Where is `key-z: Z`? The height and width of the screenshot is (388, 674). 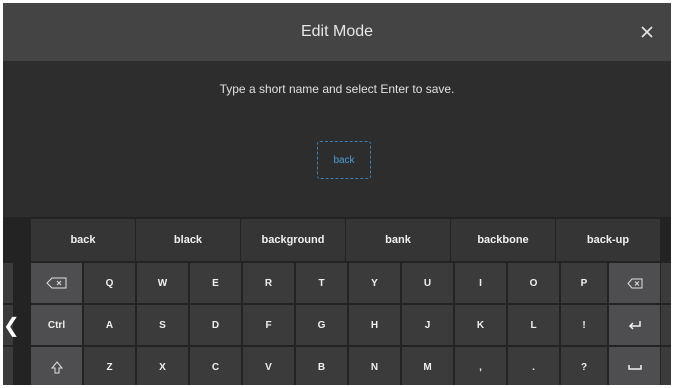 key-z: Z is located at coordinates (109, 366).